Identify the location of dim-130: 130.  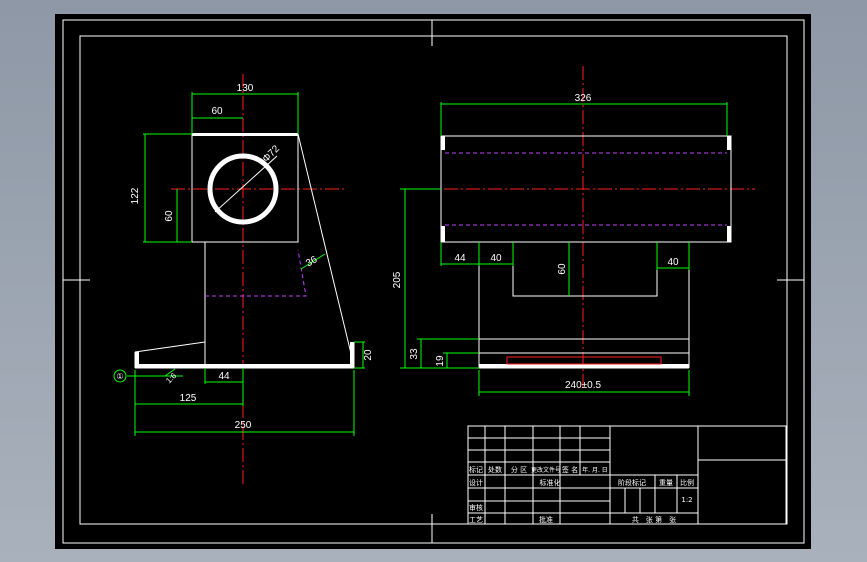
(245, 88).